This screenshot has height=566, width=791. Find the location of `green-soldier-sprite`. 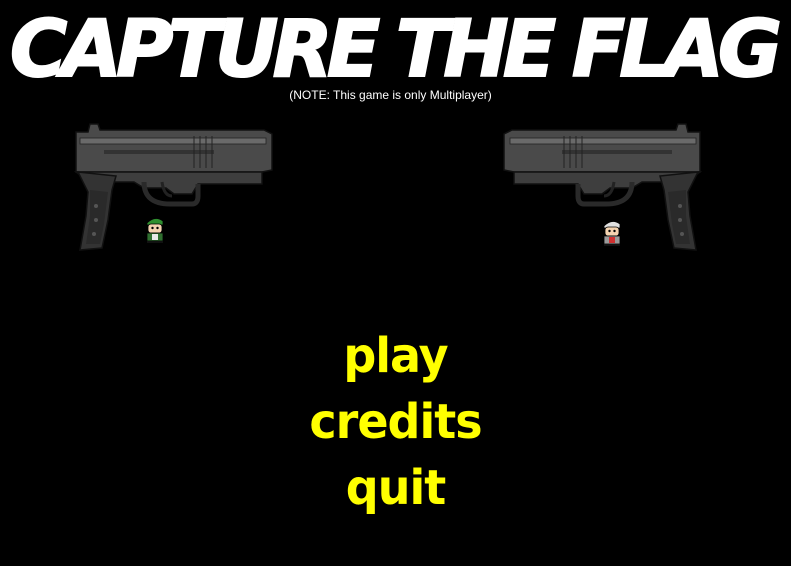

green-soldier-sprite is located at coordinates (155, 229).